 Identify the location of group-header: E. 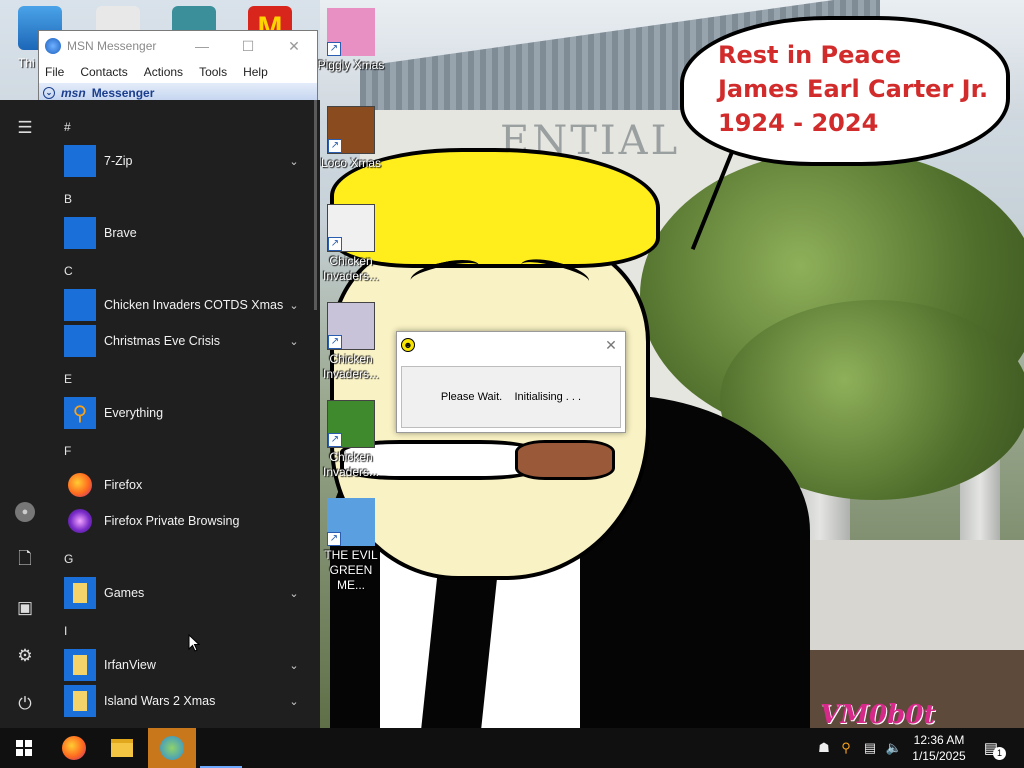
(68, 379).